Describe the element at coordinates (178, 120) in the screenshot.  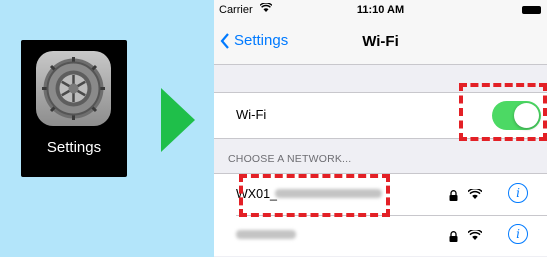
I see `right-arrow-icon` at that location.